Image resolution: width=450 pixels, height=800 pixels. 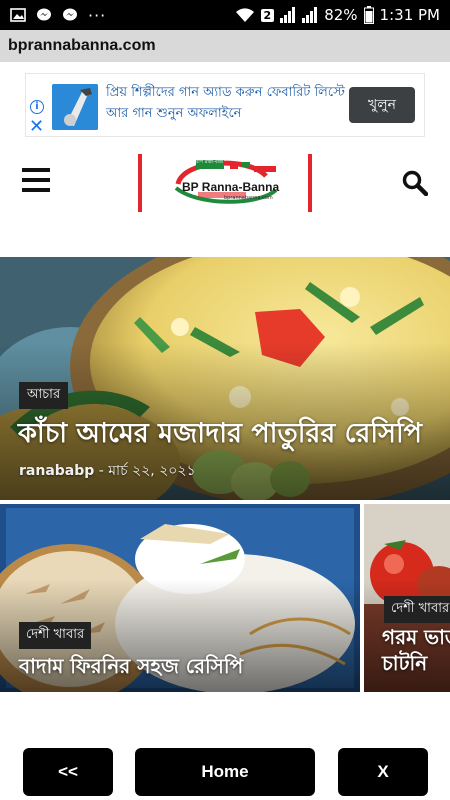 What do you see at coordinates (415, 183) in the screenshot?
I see `search-icon` at bounding box center [415, 183].